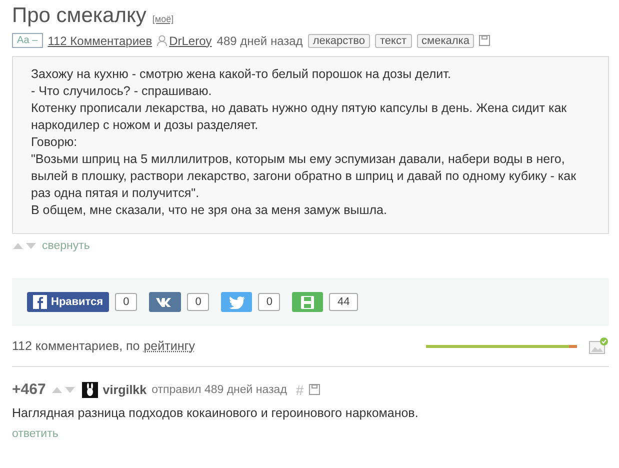 The width and height of the screenshot is (619, 468). Describe the element at coordinates (299, 117) in the screenshot. I see `post-paragraph: Котенку прописали лекарства, но давать нужно одну пятую капсулы в день. Жена сидит как наркодилер с ножом и дозы разделяет.` at that location.